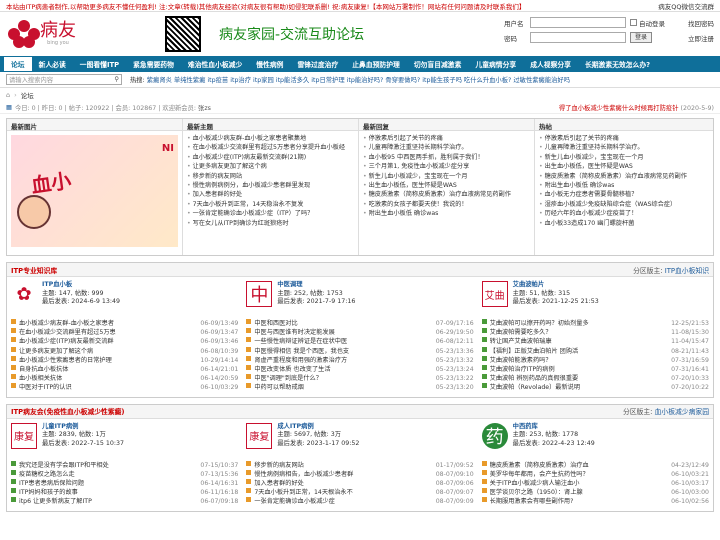 The height and width of the screenshot is (540, 720). Describe the element at coordinates (360, 323) in the screenshot. I see `thread-row: 中医和西医对比 07-09/17:16` at that location.